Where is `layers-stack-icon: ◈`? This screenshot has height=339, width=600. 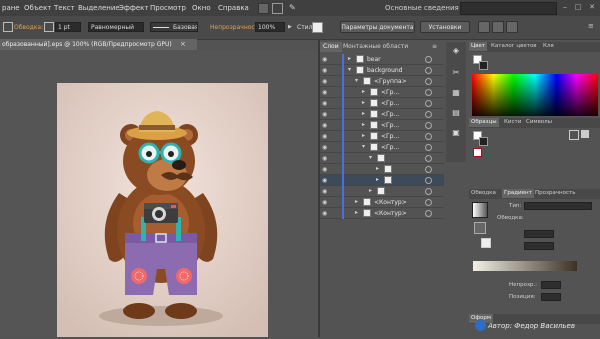 layers-stack-icon: ◈ is located at coordinates (456, 51).